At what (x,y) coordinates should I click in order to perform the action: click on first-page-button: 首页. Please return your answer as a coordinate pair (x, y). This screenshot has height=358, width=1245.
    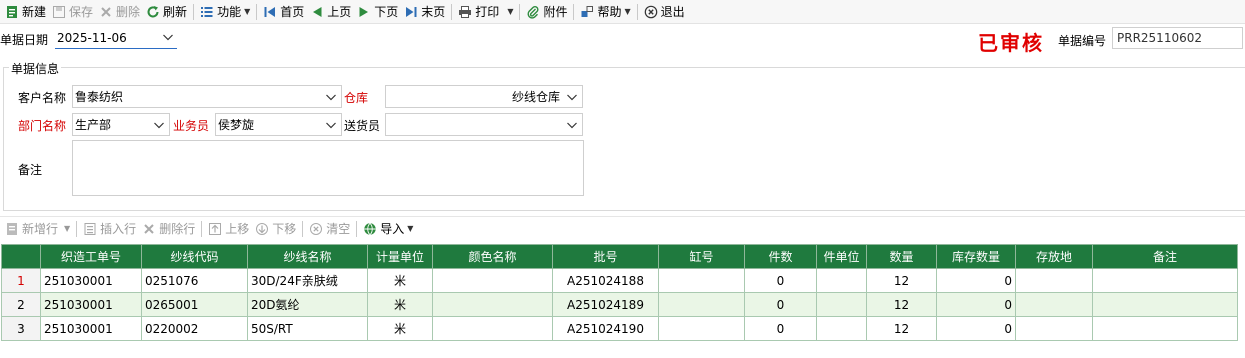
    Looking at the image, I should click on (283, 12).